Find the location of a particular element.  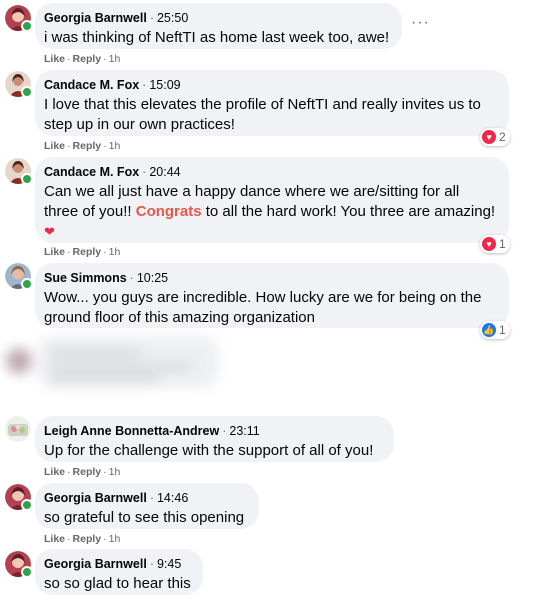

comment-timestamp: 14:46 is located at coordinates (172, 498).